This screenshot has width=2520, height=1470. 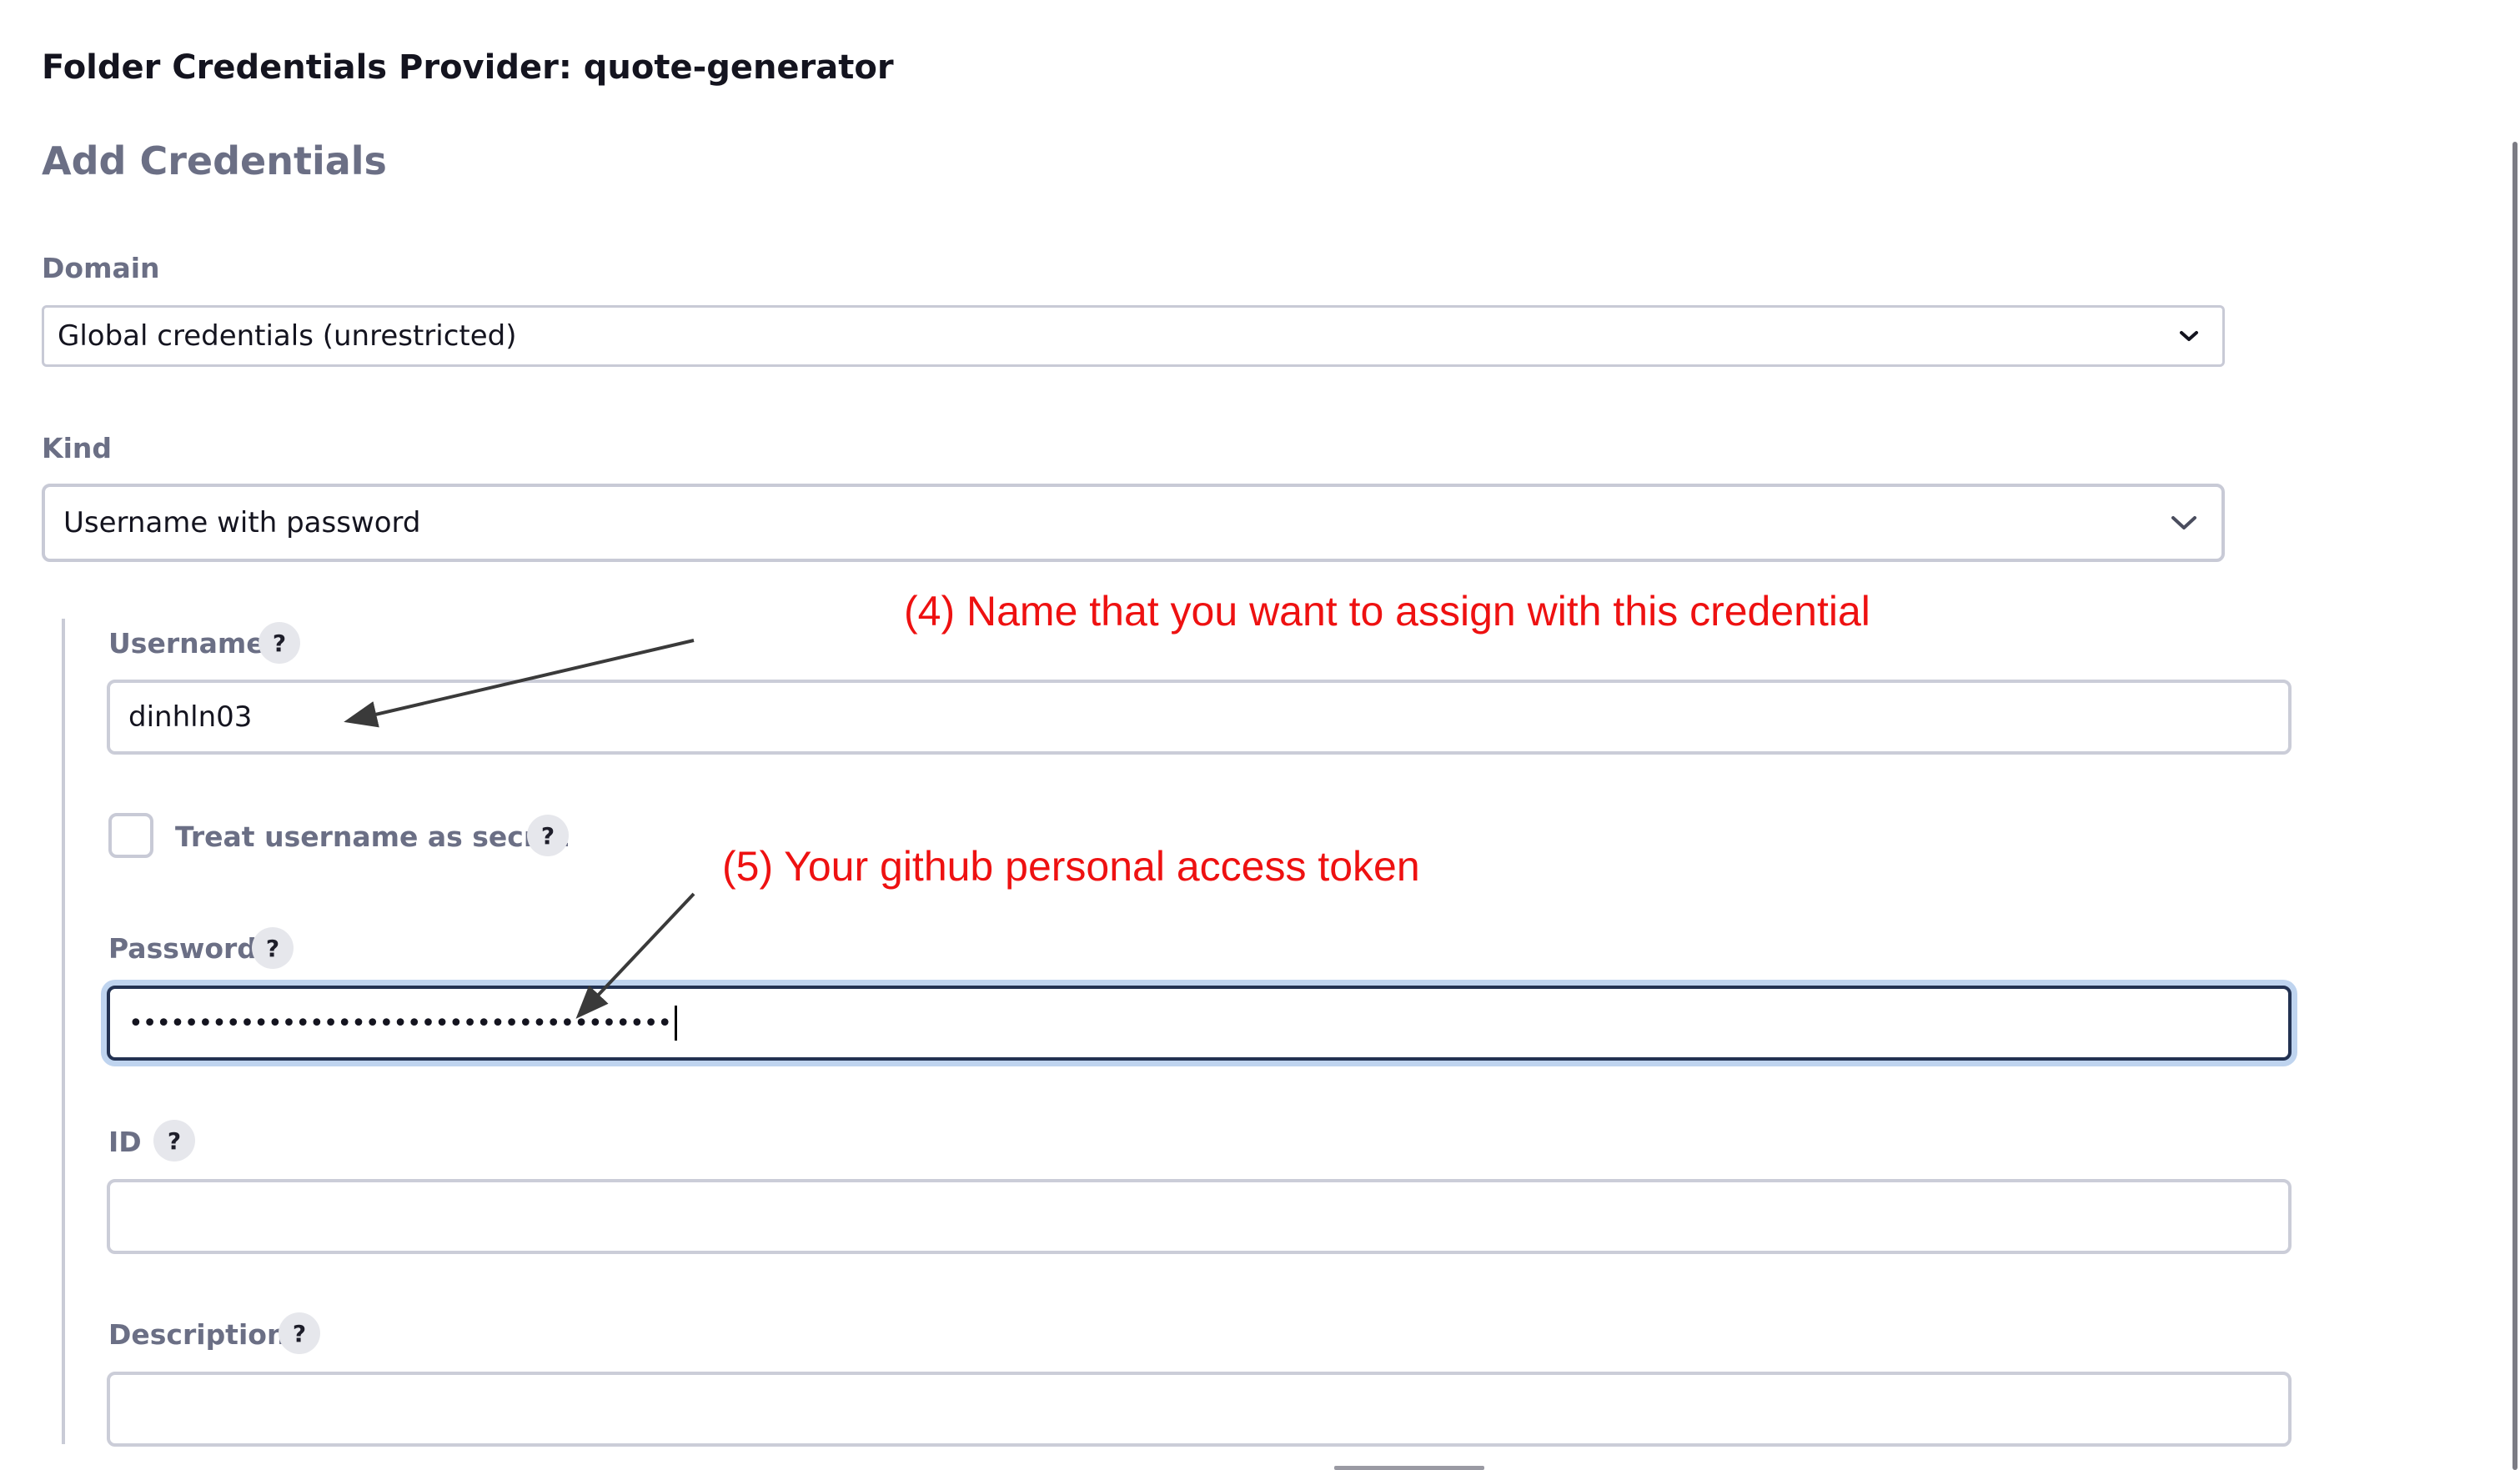 I want to click on annotation-arrows, so click(x=519, y=829).